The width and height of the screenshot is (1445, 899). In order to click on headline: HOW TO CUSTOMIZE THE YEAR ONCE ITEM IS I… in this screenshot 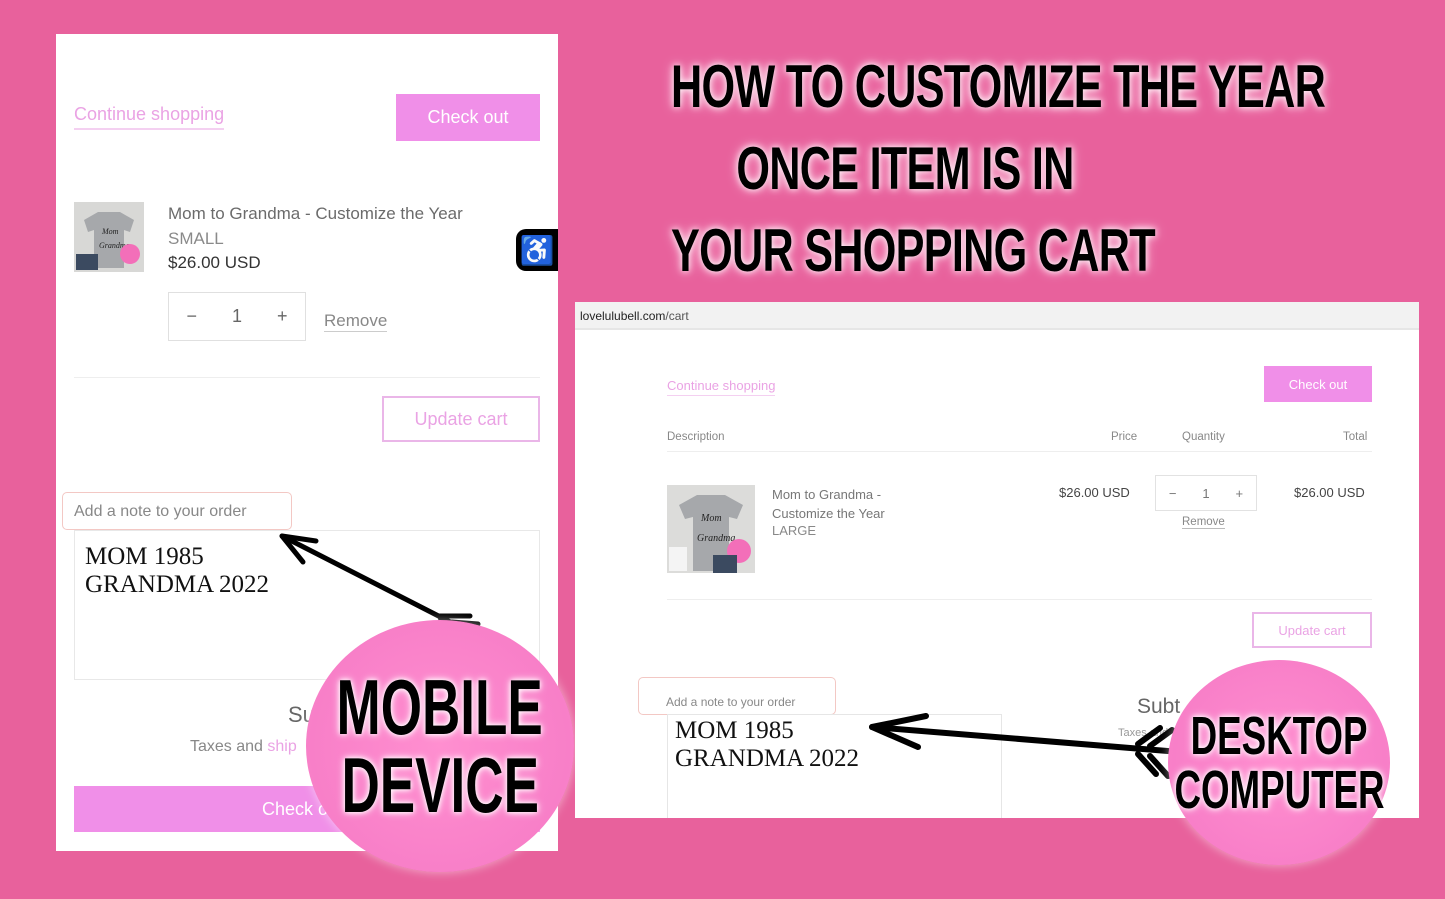, I will do `click(998, 169)`.